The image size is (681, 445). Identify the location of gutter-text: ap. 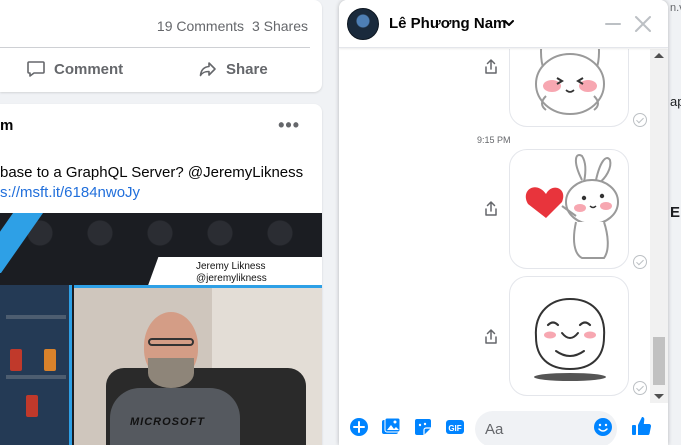
(675, 101).